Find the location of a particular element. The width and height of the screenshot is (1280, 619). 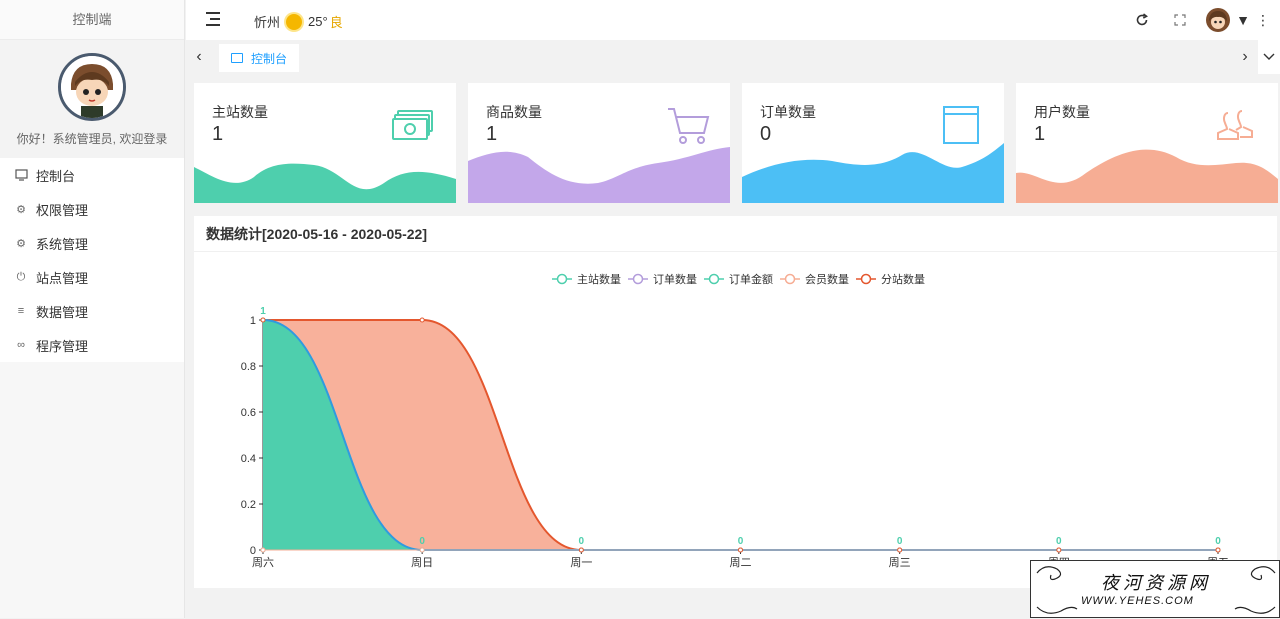

money-icon is located at coordinates (414, 125).